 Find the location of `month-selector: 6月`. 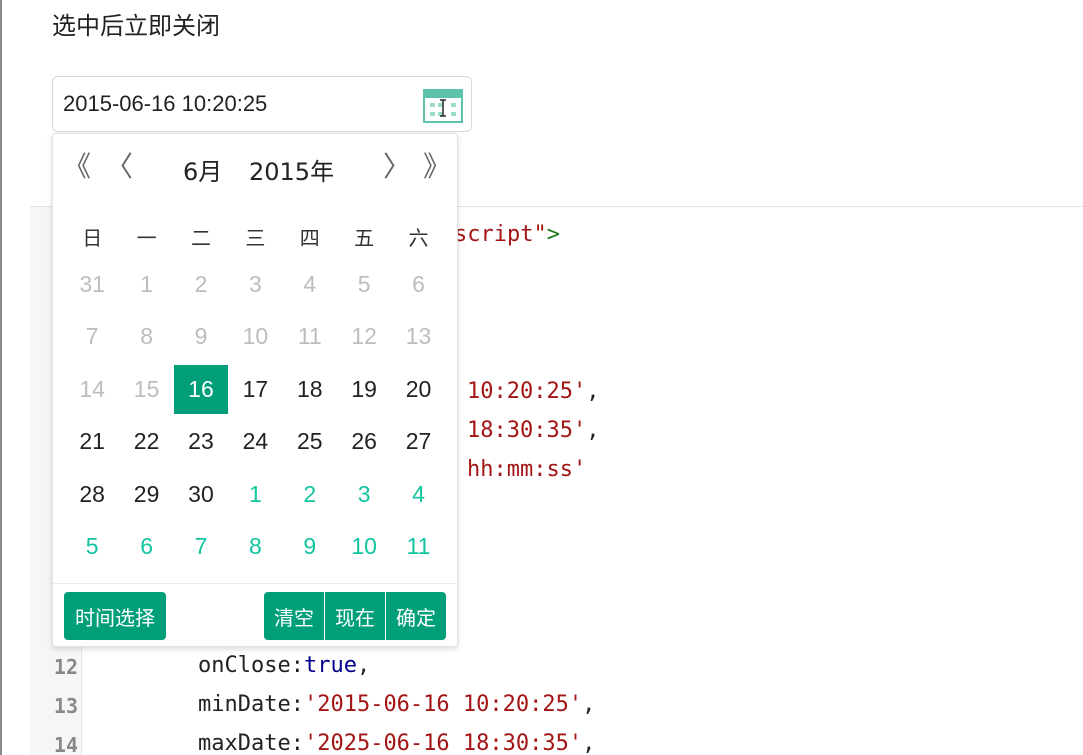

month-selector: 6月 is located at coordinates (202, 169).